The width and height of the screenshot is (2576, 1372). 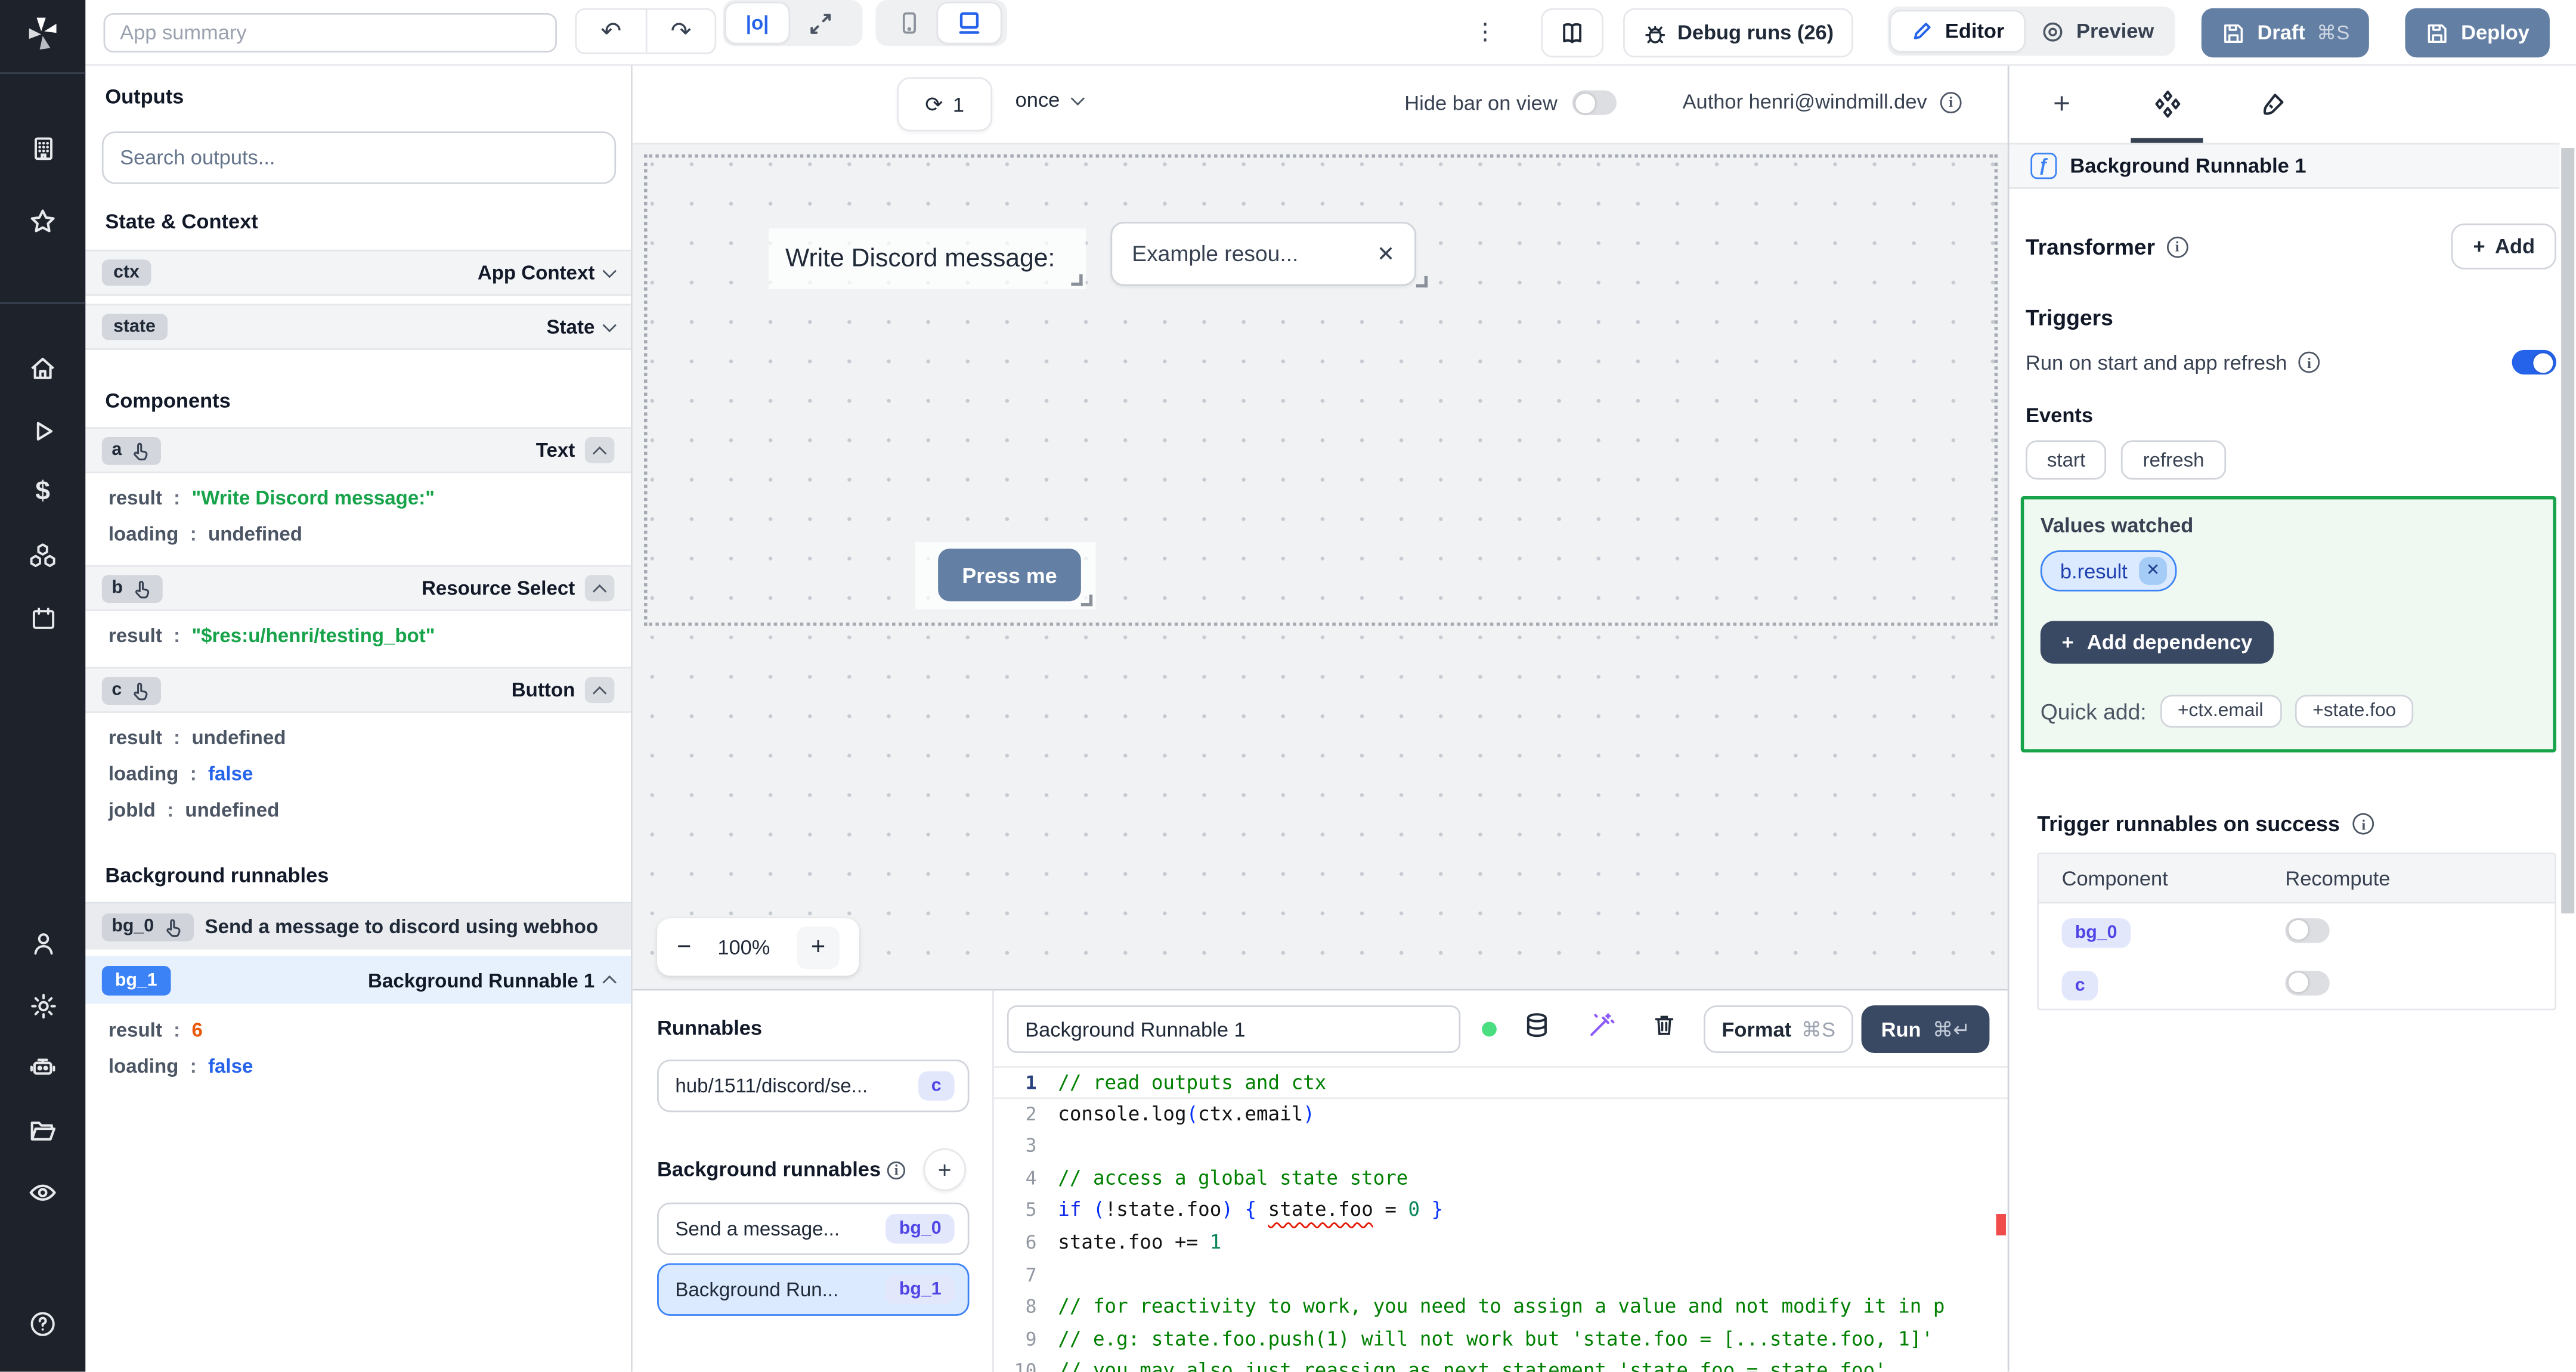 What do you see at coordinates (2568, 530) in the screenshot?
I see `scrollbar-thumb` at bounding box center [2568, 530].